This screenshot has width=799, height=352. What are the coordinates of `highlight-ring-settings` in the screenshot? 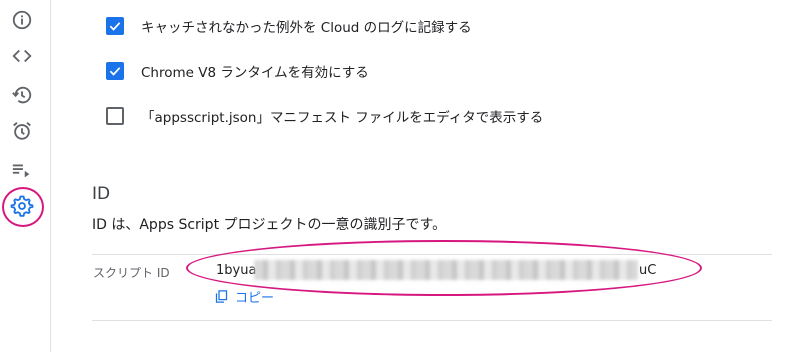 It's located at (23, 207).